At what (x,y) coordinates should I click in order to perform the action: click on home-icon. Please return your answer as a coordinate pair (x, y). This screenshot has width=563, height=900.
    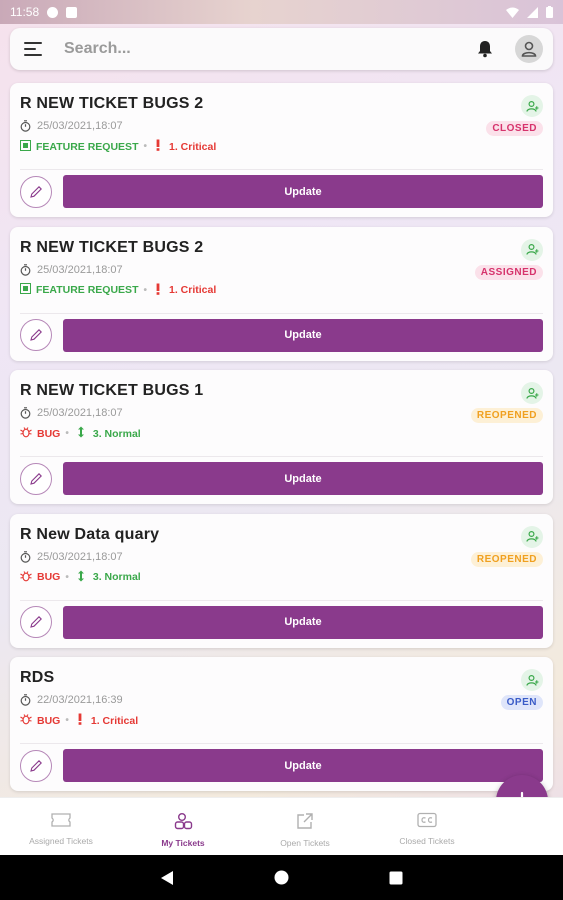
    Looking at the image, I should click on (281, 877).